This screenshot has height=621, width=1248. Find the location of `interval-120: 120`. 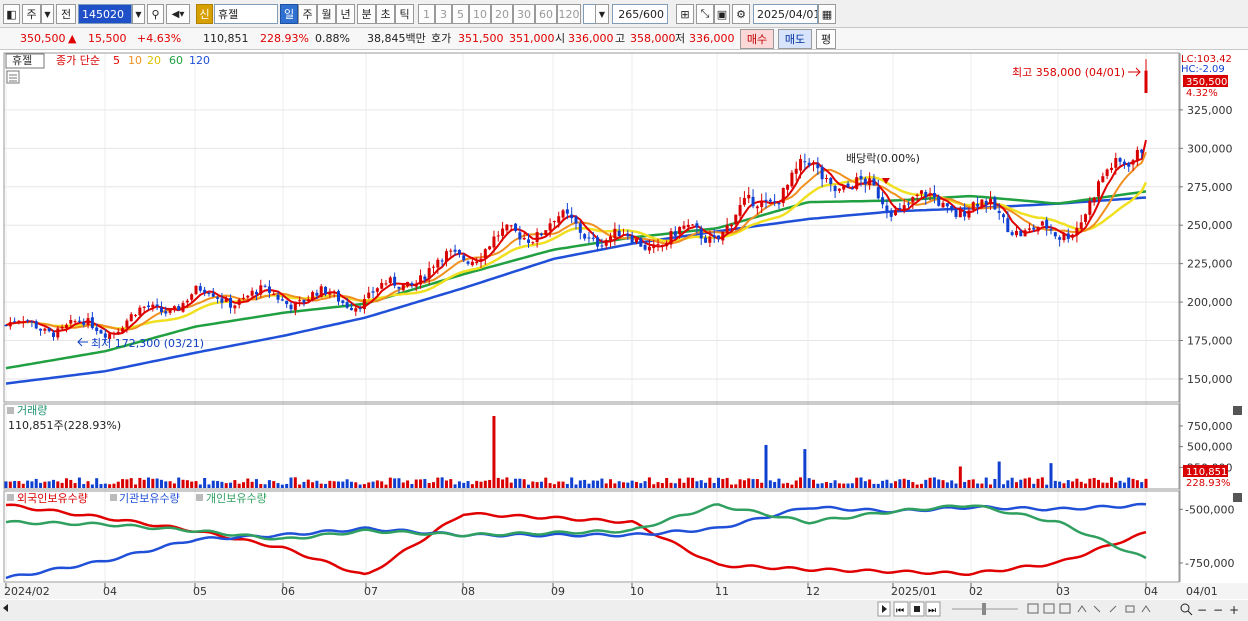

interval-120: 120 is located at coordinates (569, 14).